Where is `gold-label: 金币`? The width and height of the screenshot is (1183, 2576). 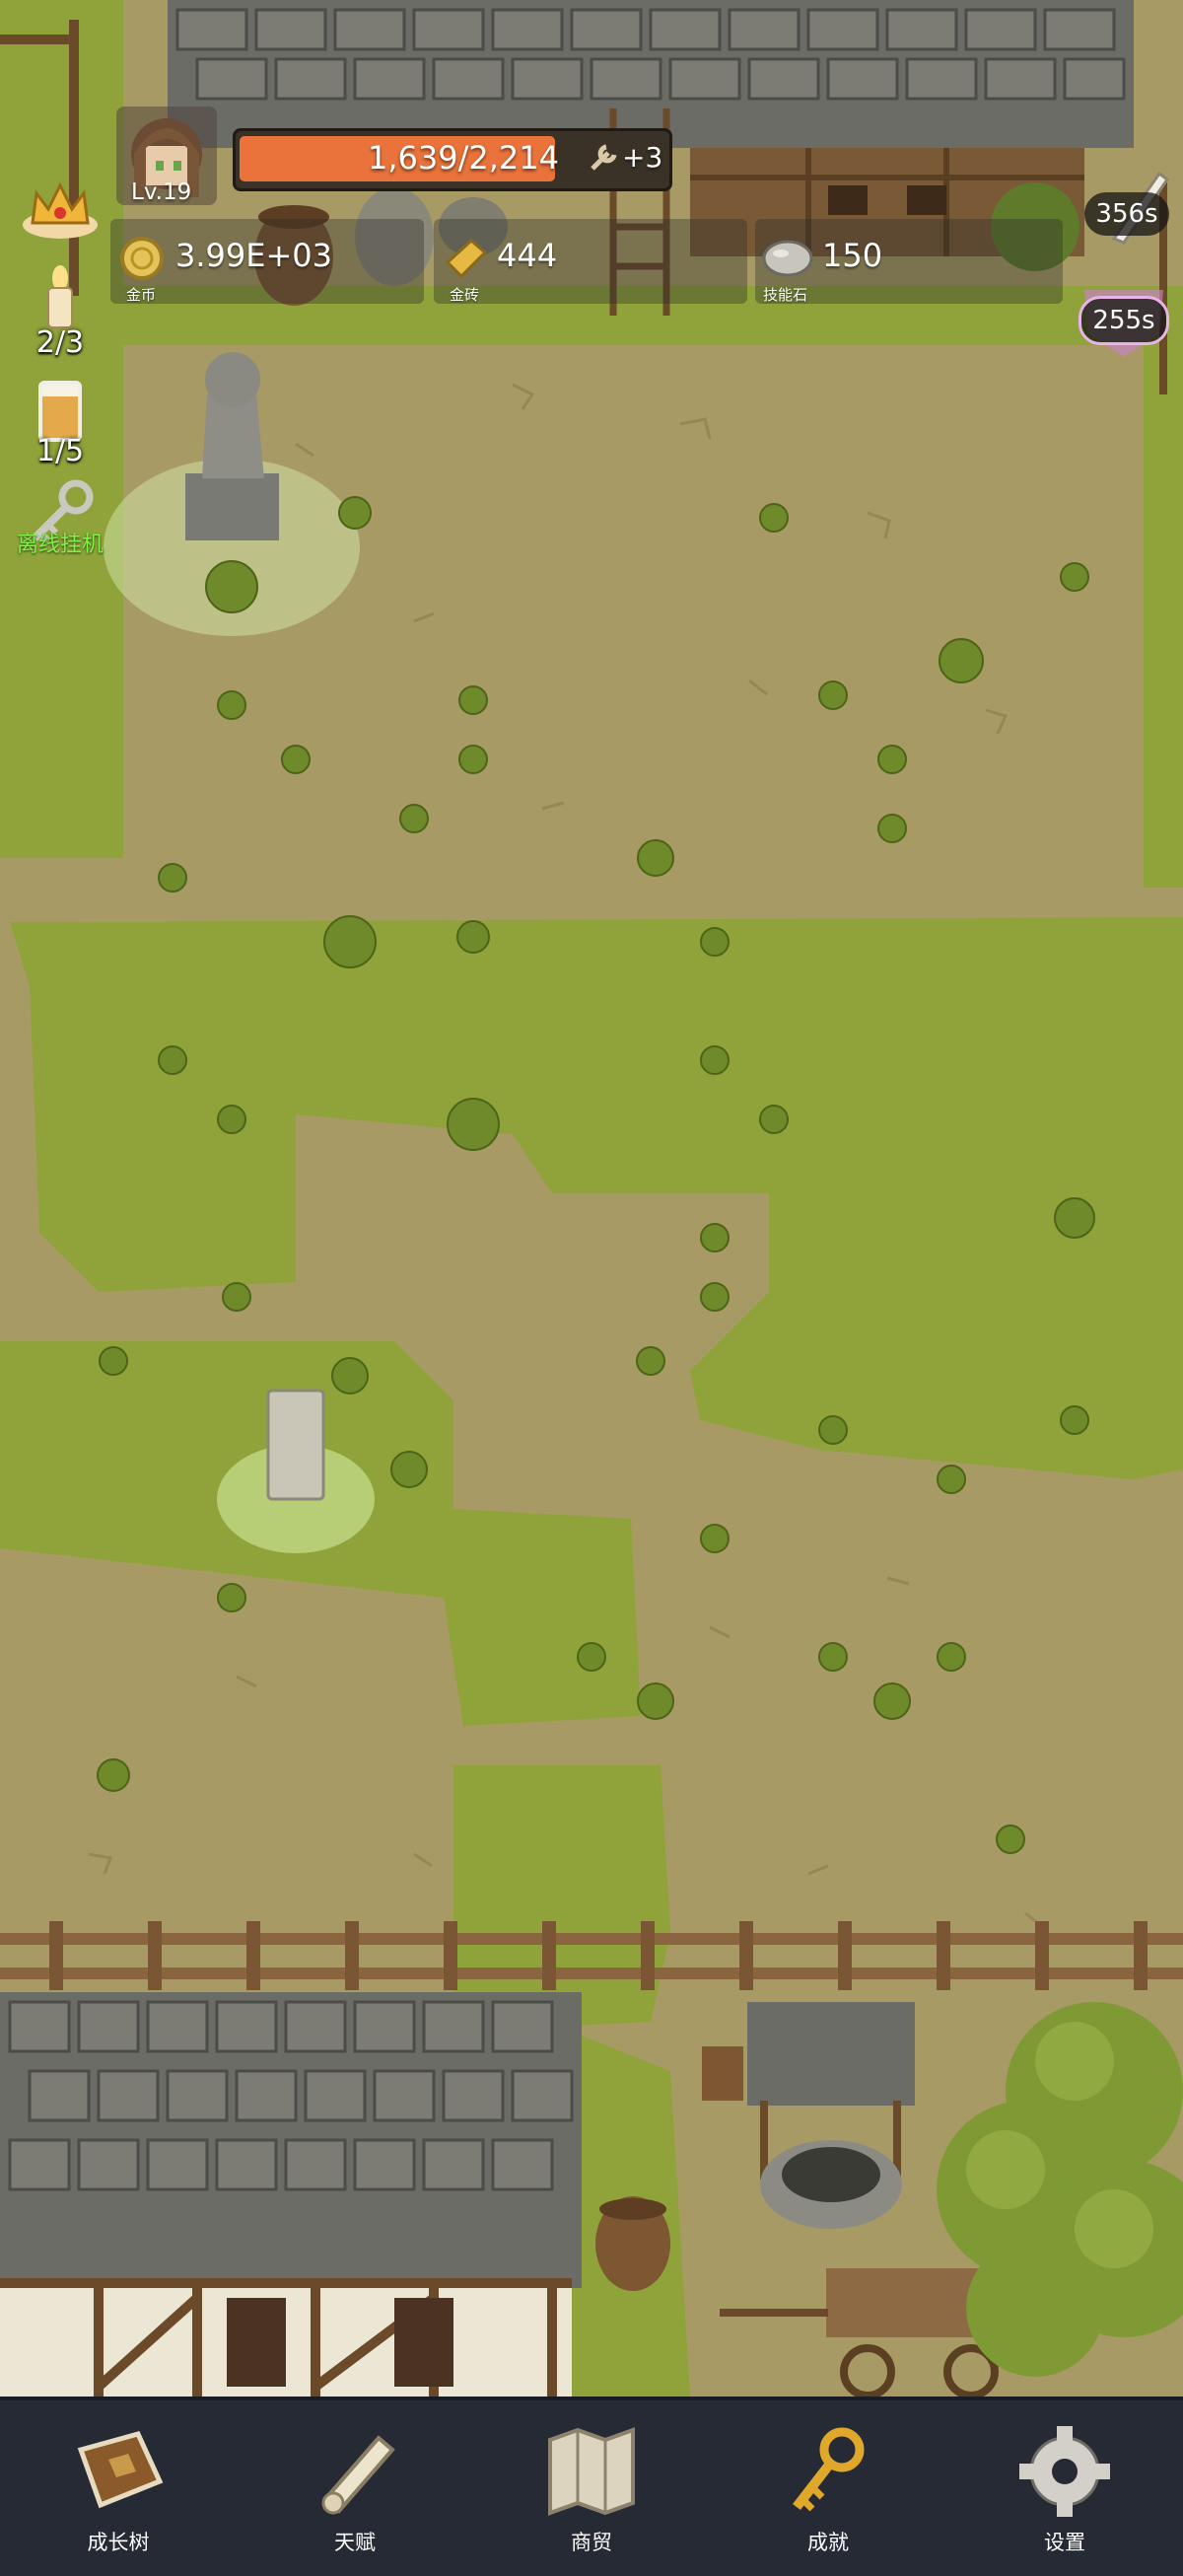 gold-label: 金币 is located at coordinates (141, 295).